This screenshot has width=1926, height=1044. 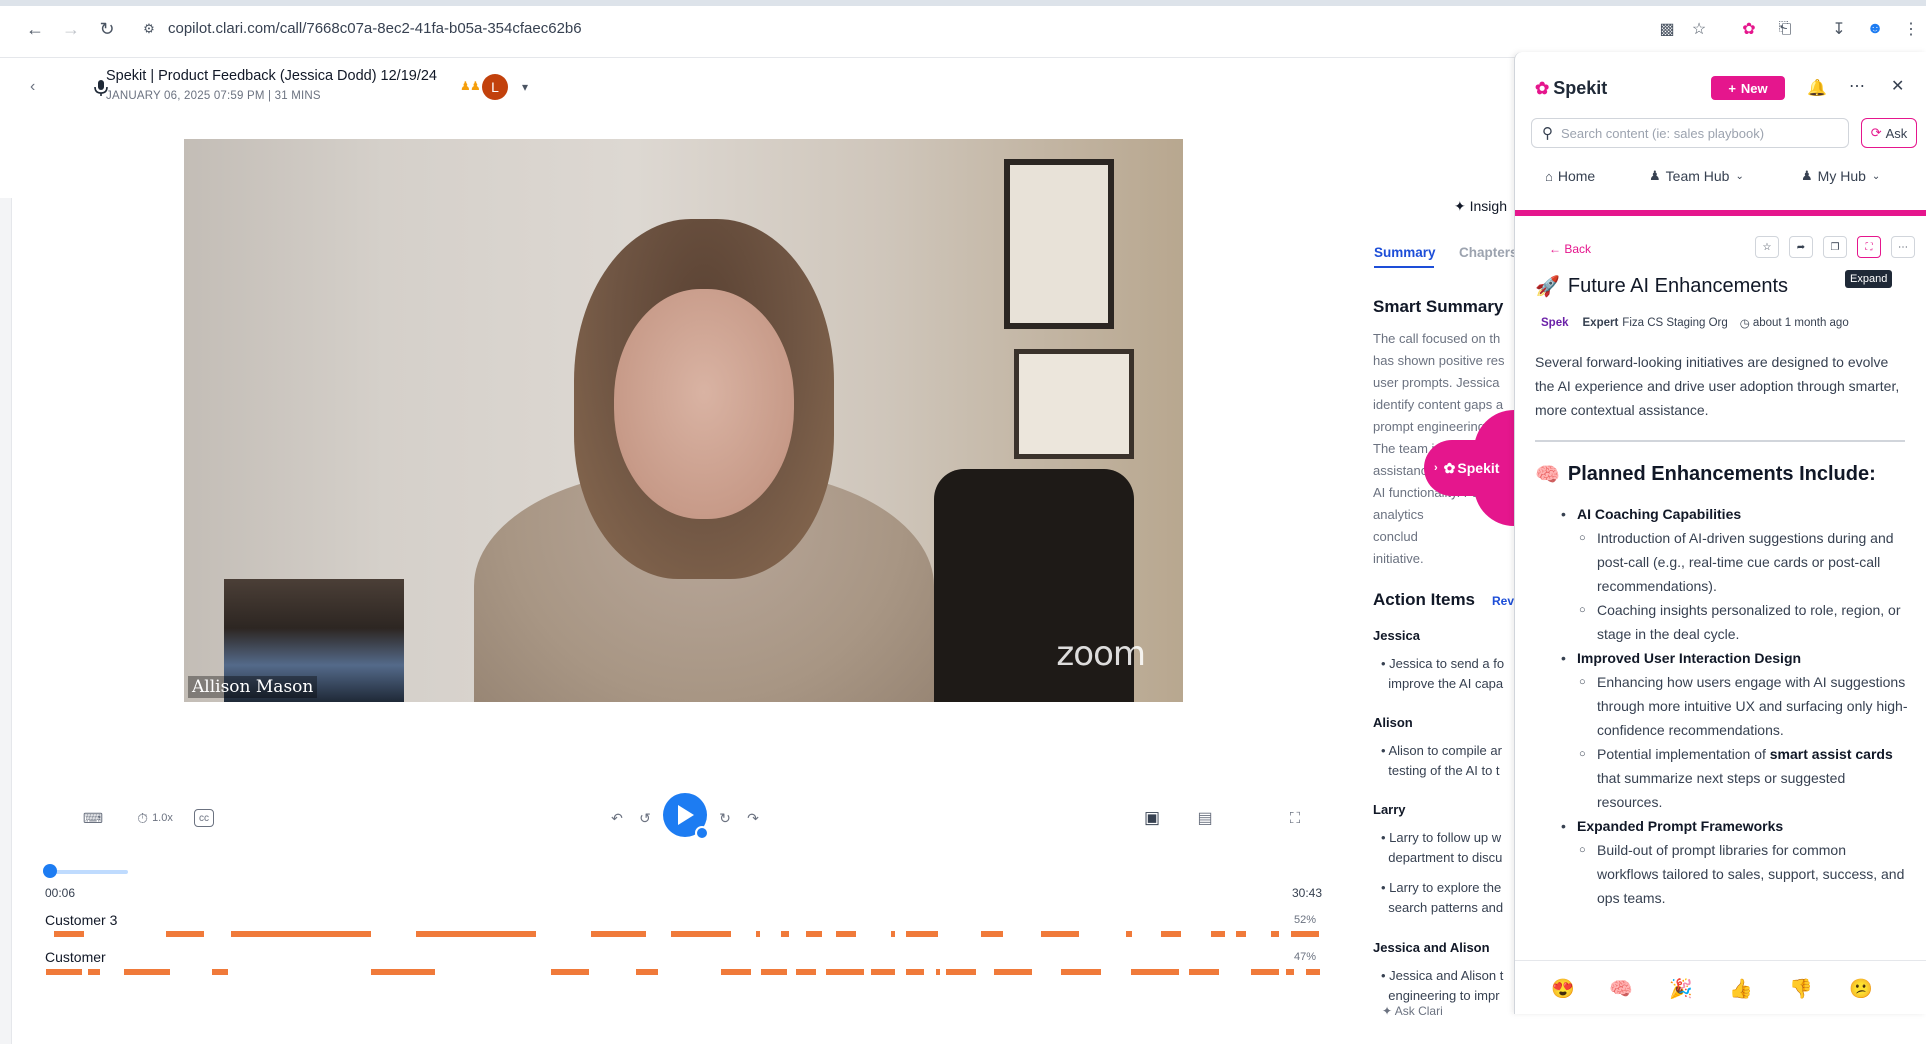 What do you see at coordinates (1767, 247) in the screenshot?
I see `favorite-star-icon: ☆` at bounding box center [1767, 247].